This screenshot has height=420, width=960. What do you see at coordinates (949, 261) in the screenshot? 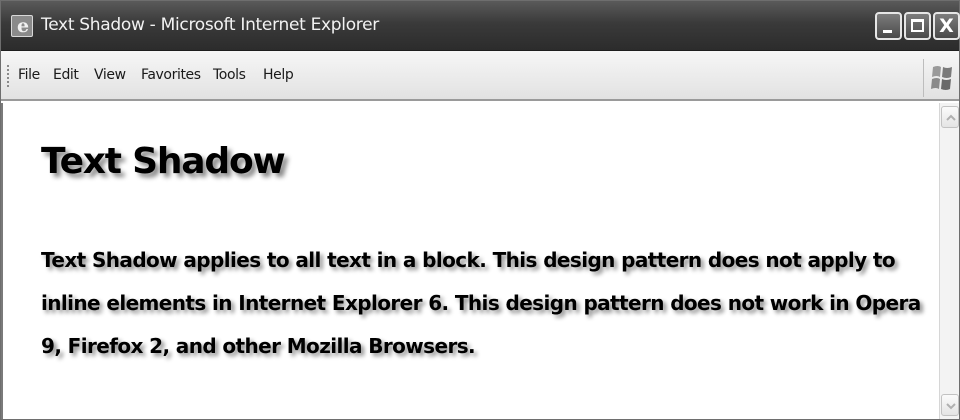
I see `vertical-scrollbar` at bounding box center [949, 261].